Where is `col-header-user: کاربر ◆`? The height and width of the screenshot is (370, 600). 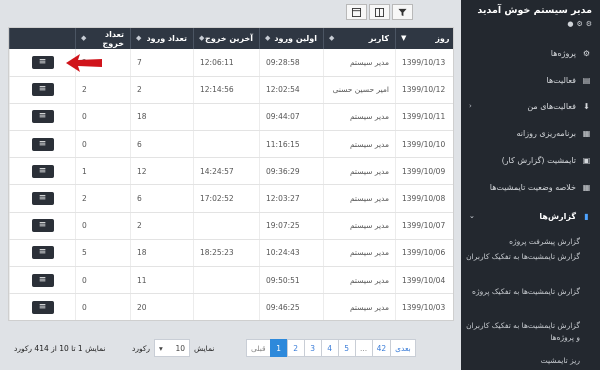
col-header-user: کاربر ◆ is located at coordinates (359, 38).